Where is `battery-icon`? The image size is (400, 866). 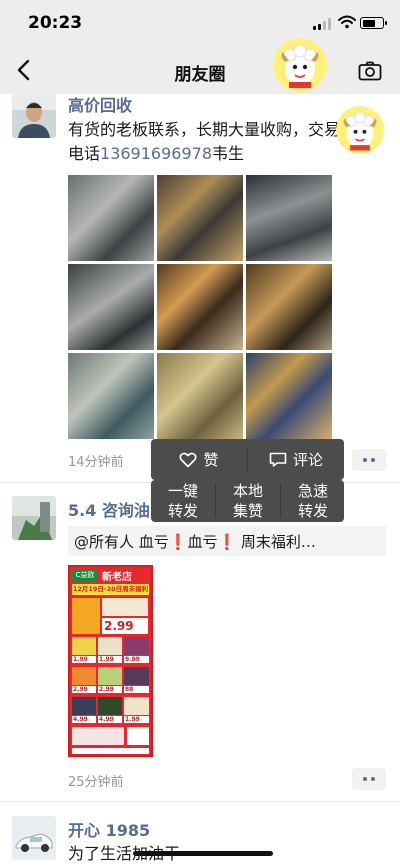
battery-icon is located at coordinates (373, 23).